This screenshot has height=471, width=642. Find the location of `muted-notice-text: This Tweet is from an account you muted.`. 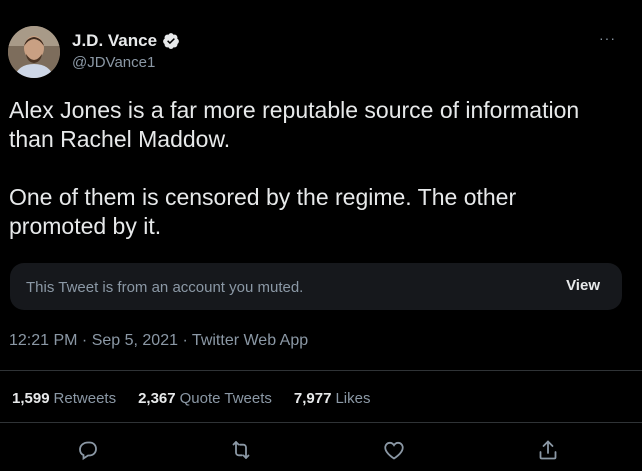

muted-notice-text: This Tweet is from an account you muted. is located at coordinates (165, 287).